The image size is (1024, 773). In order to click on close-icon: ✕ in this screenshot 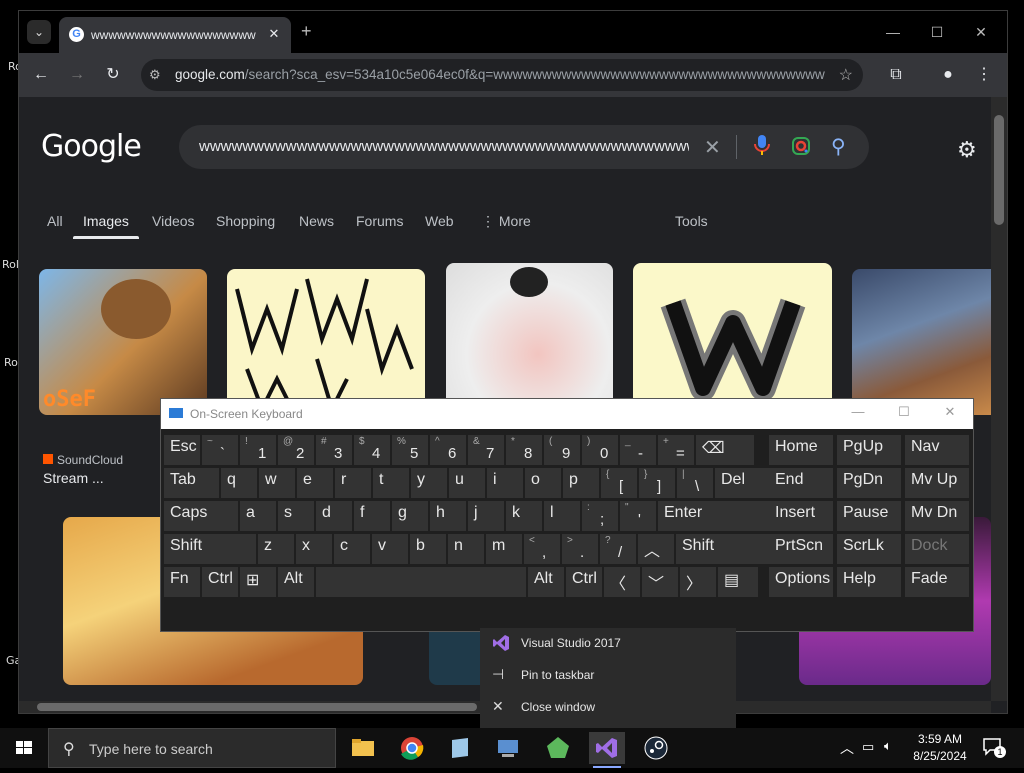, I will do `click(950, 412)`.